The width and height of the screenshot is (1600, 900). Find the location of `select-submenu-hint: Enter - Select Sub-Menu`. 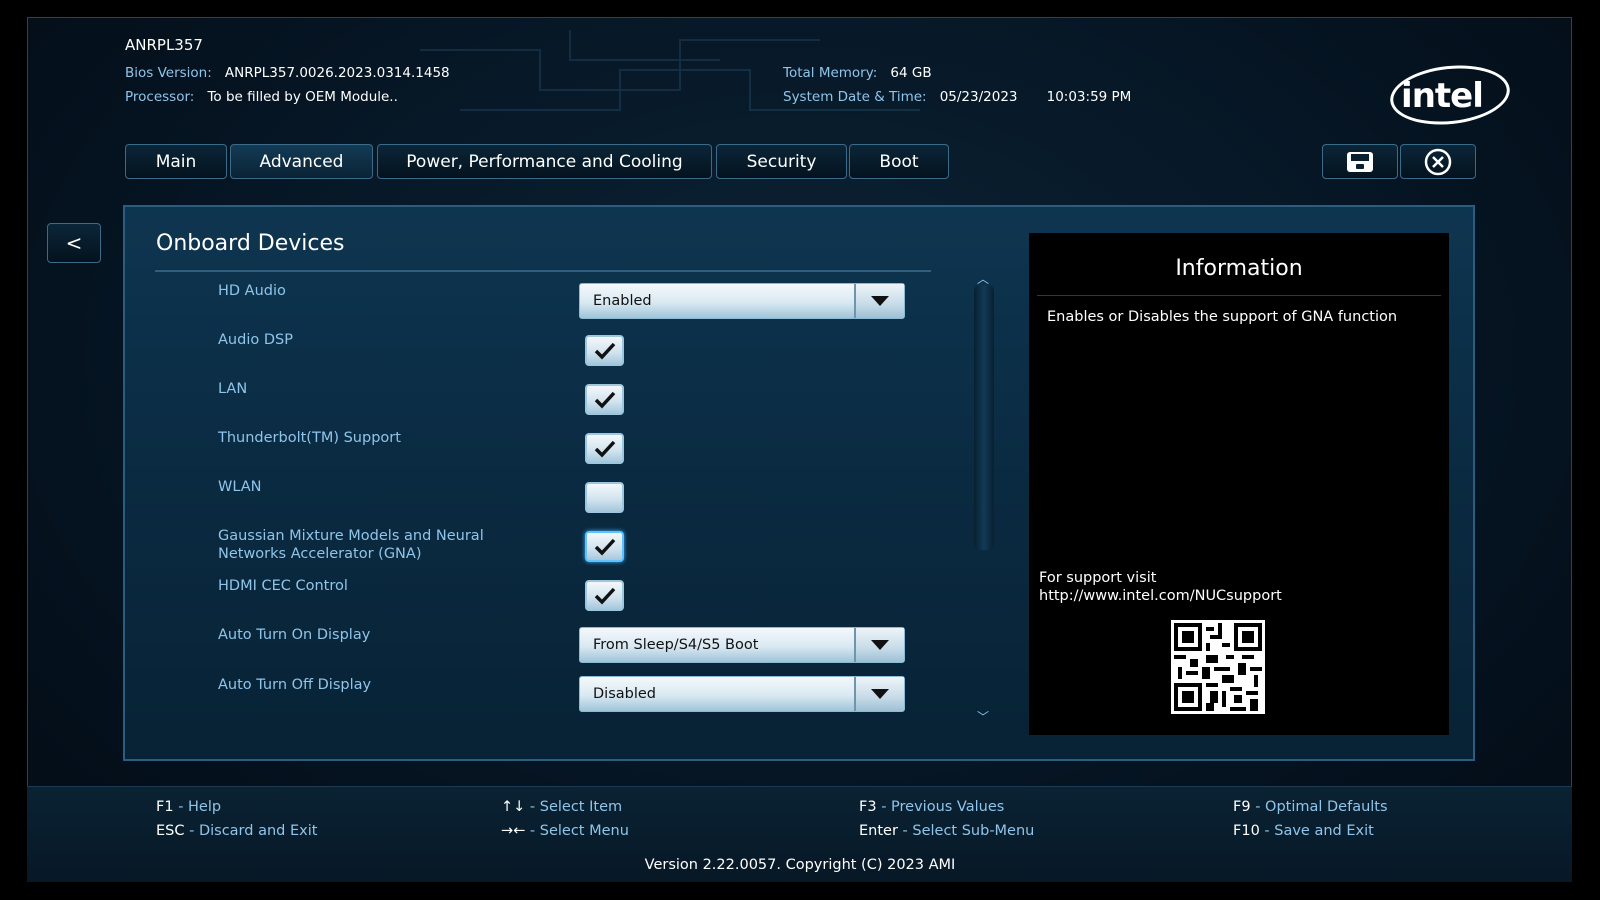

select-submenu-hint: Enter - Select Sub-Menu is located at coordinates (947, 831).